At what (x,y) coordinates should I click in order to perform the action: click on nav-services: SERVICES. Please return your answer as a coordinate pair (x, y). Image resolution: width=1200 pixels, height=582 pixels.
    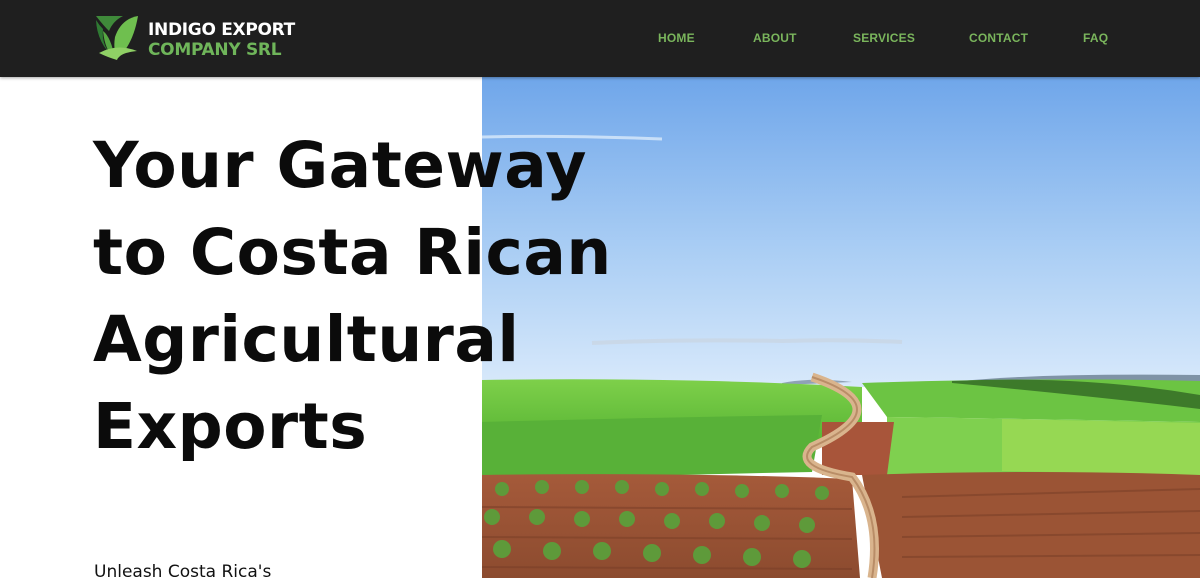
    Looking at the image, I should click on (884, 38).